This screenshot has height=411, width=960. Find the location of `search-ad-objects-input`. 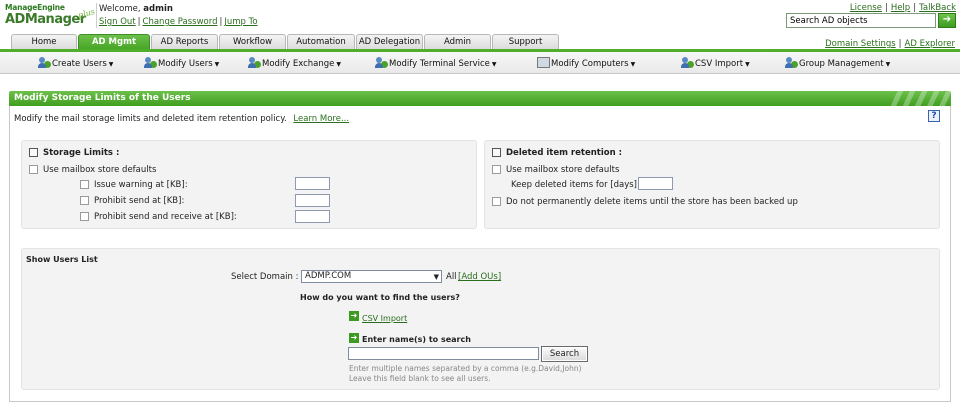

search-ad-objects-input is located at coordinates (861, 20).